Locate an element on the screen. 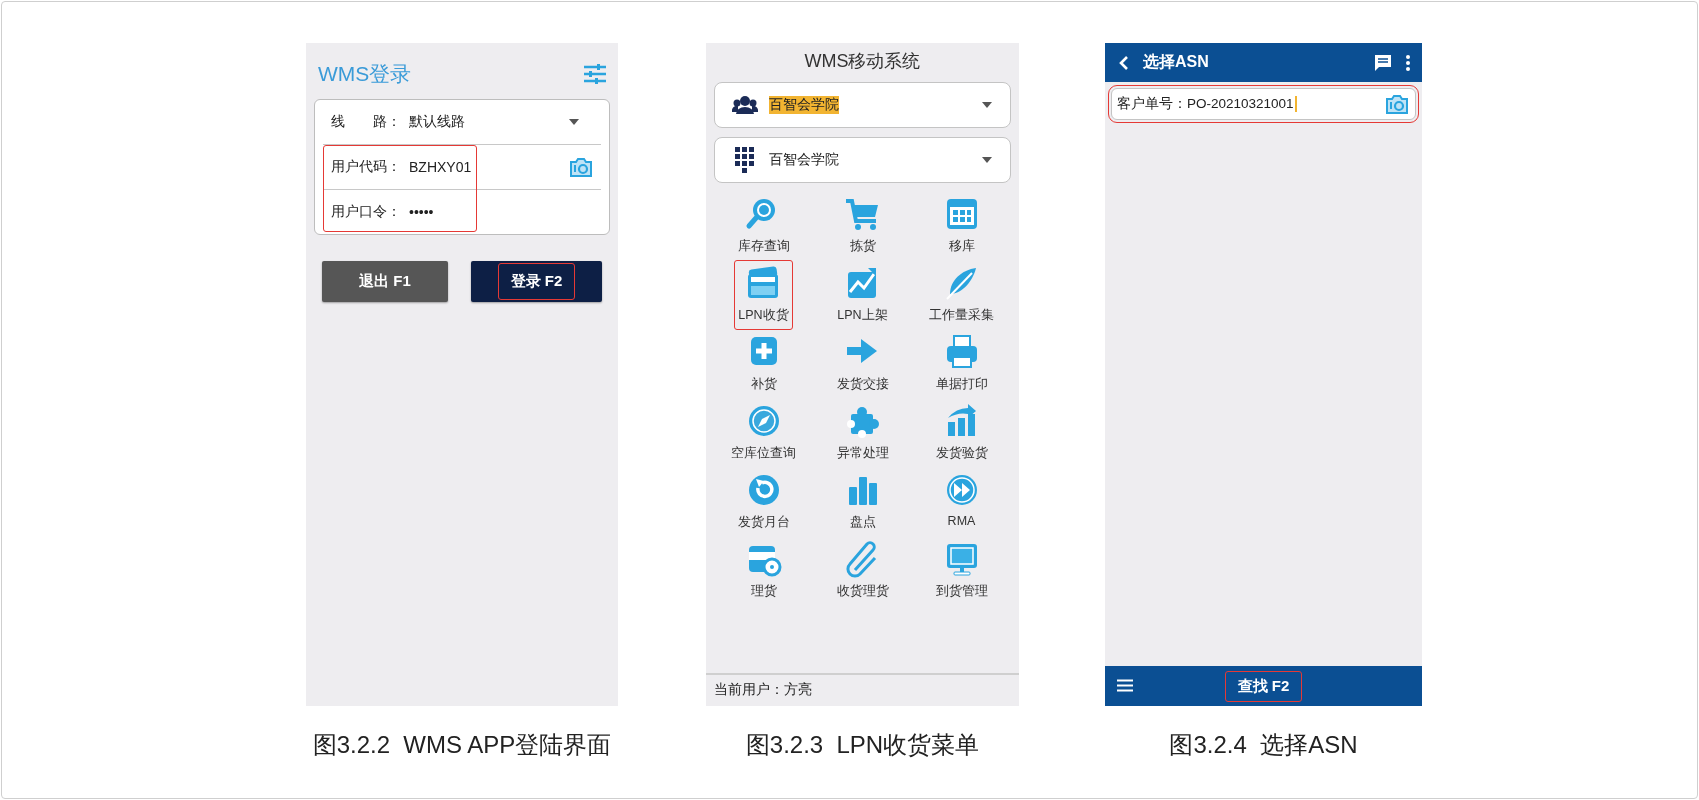  menu-item: 单据打印 is located at coordinates (961, 364).